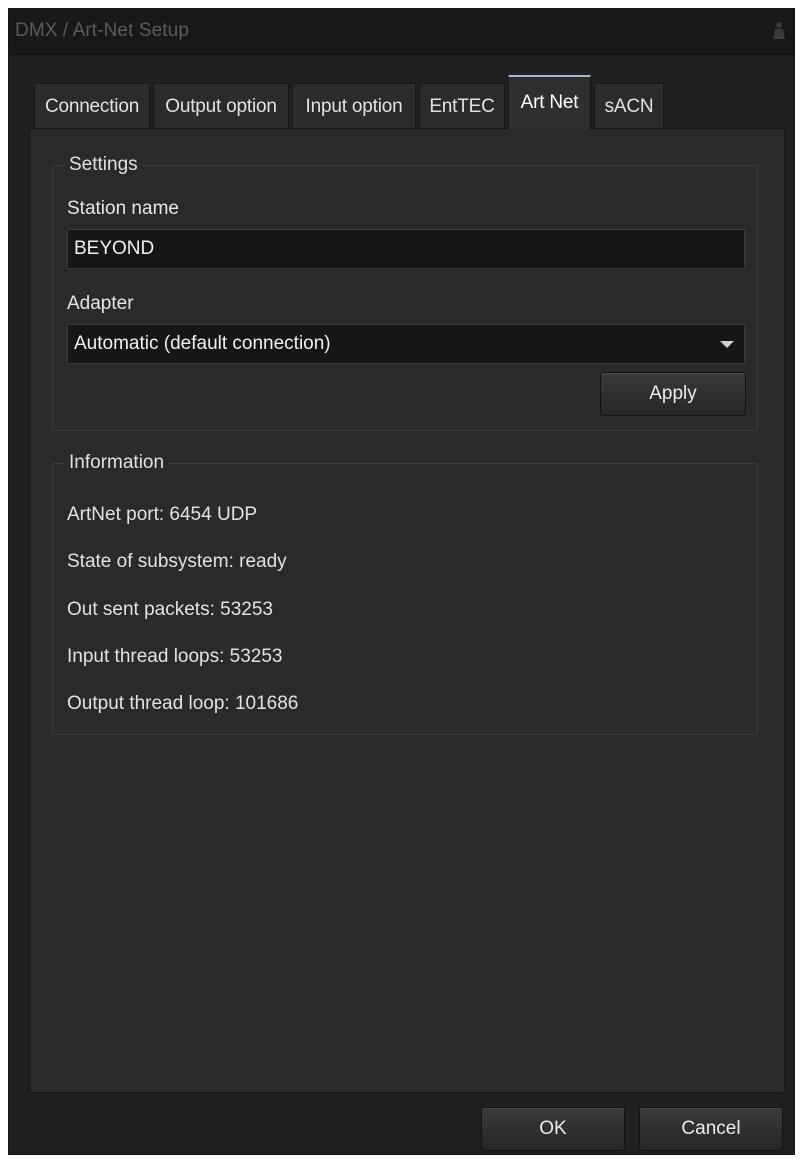 Image resolution: width=801 pixels, height=1159 pixels. Describe the element at coordinates (711, 1129) in the screenshot. I see `cancel-button: Cancel` at that location.